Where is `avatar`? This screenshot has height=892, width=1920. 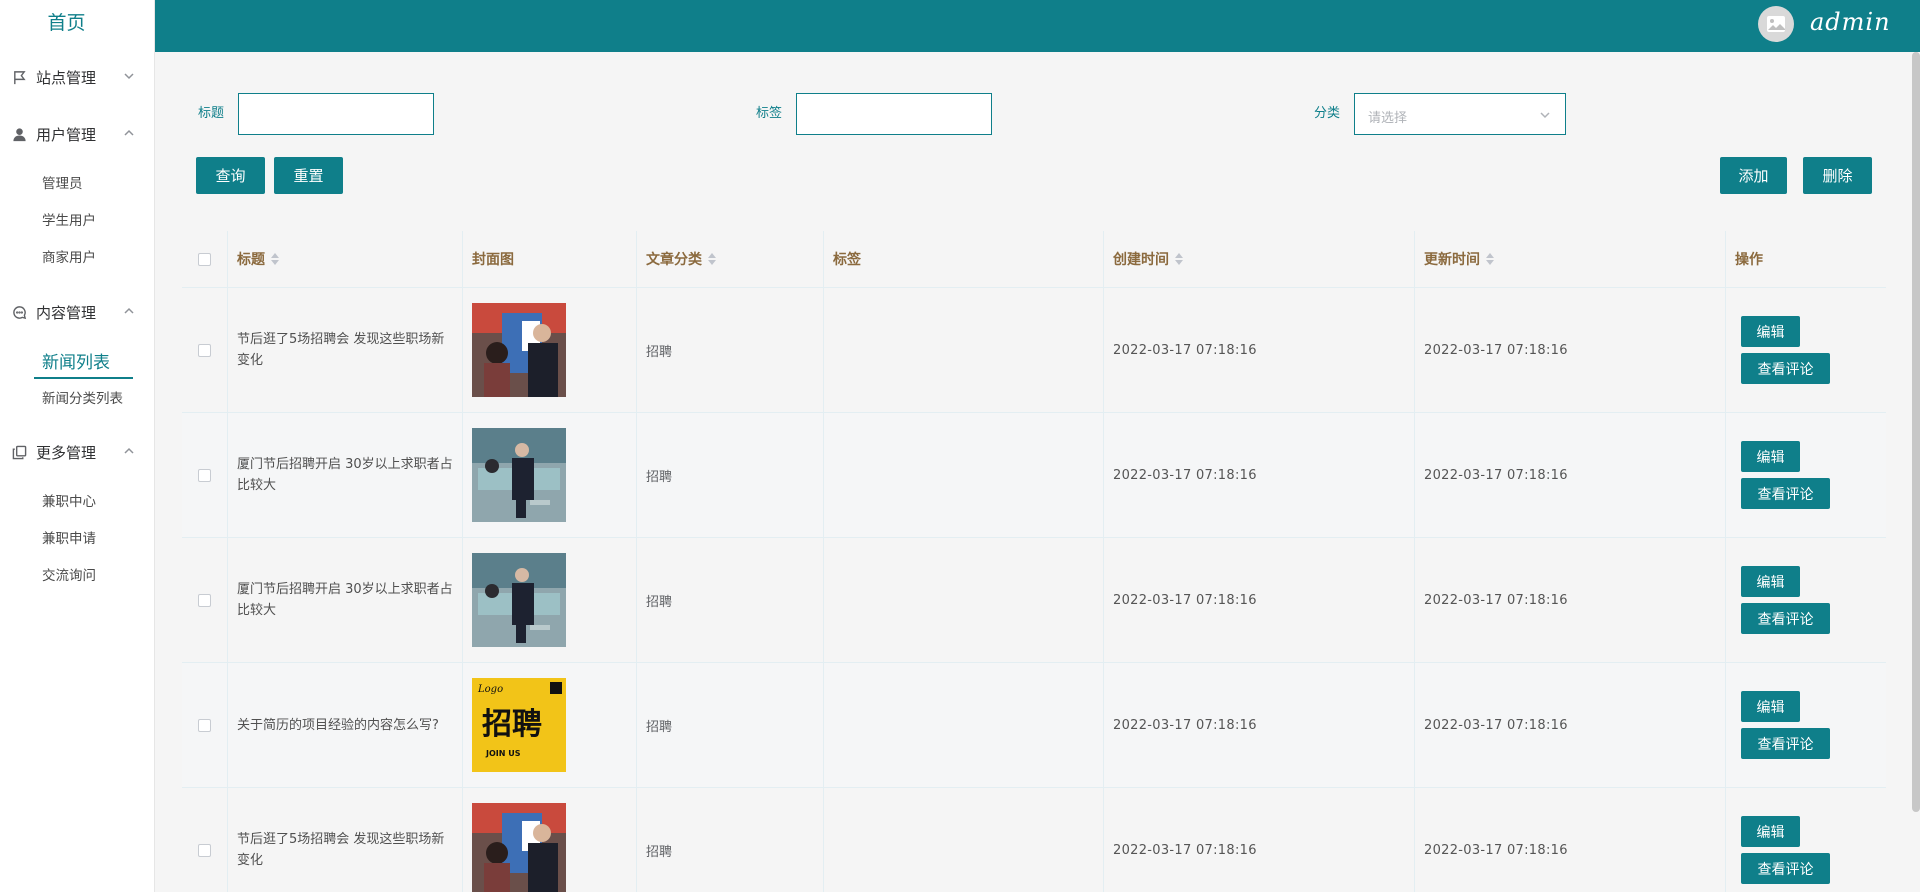 avatar is located at coordinates (1776, 24).